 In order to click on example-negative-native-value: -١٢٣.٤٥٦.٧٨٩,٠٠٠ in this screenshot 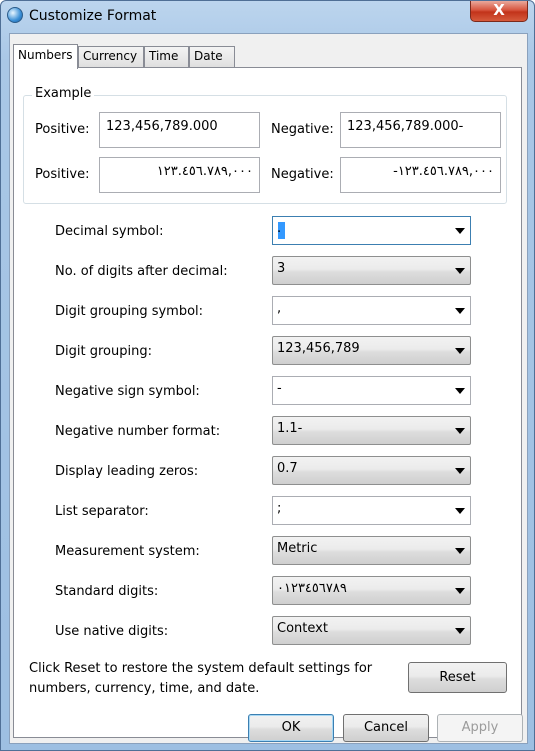, I will do `click(420, 175)`.